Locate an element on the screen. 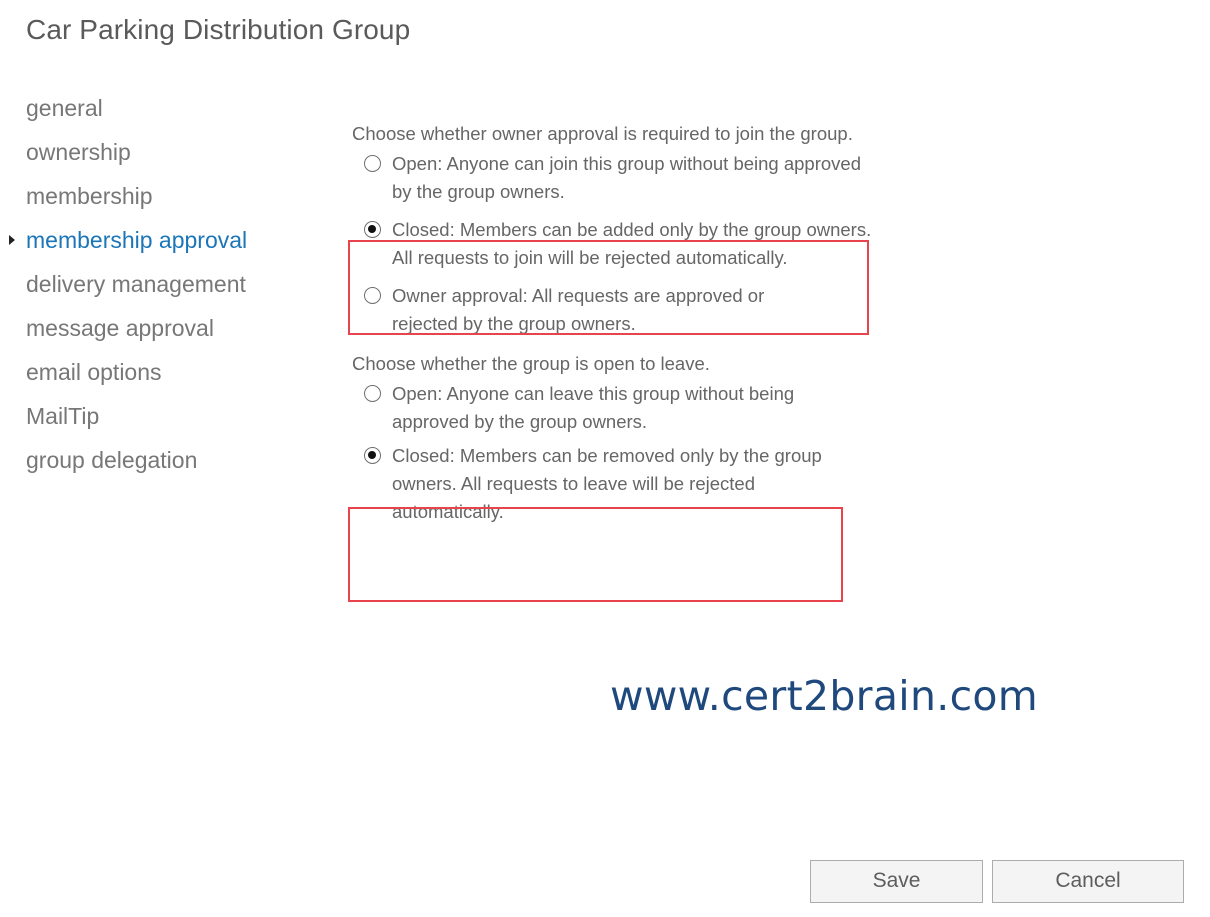 This screenshot has height=917, width=1210. save-button: Save is located at coordinates (896, 881).